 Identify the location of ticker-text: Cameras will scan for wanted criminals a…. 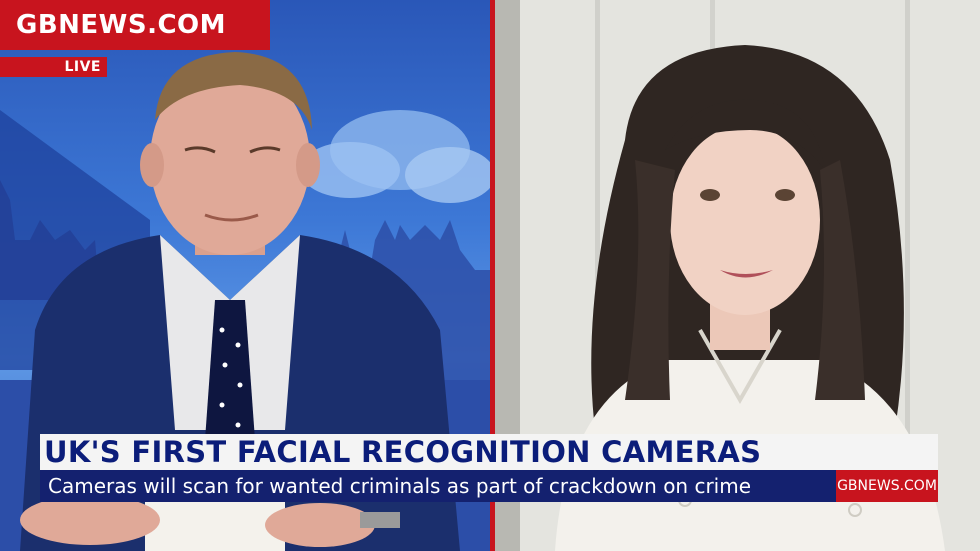
(400, 486).